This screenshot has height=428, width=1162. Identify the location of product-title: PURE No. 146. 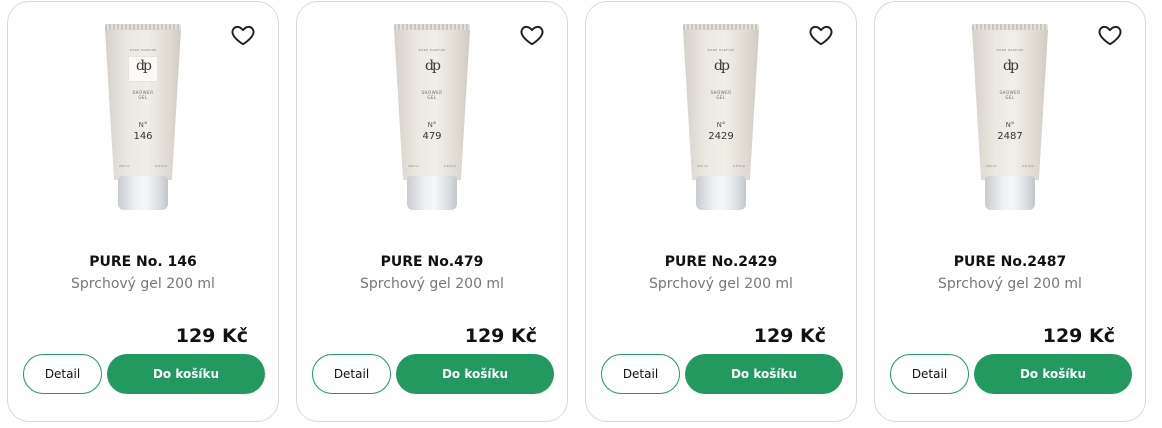
(143, 262).